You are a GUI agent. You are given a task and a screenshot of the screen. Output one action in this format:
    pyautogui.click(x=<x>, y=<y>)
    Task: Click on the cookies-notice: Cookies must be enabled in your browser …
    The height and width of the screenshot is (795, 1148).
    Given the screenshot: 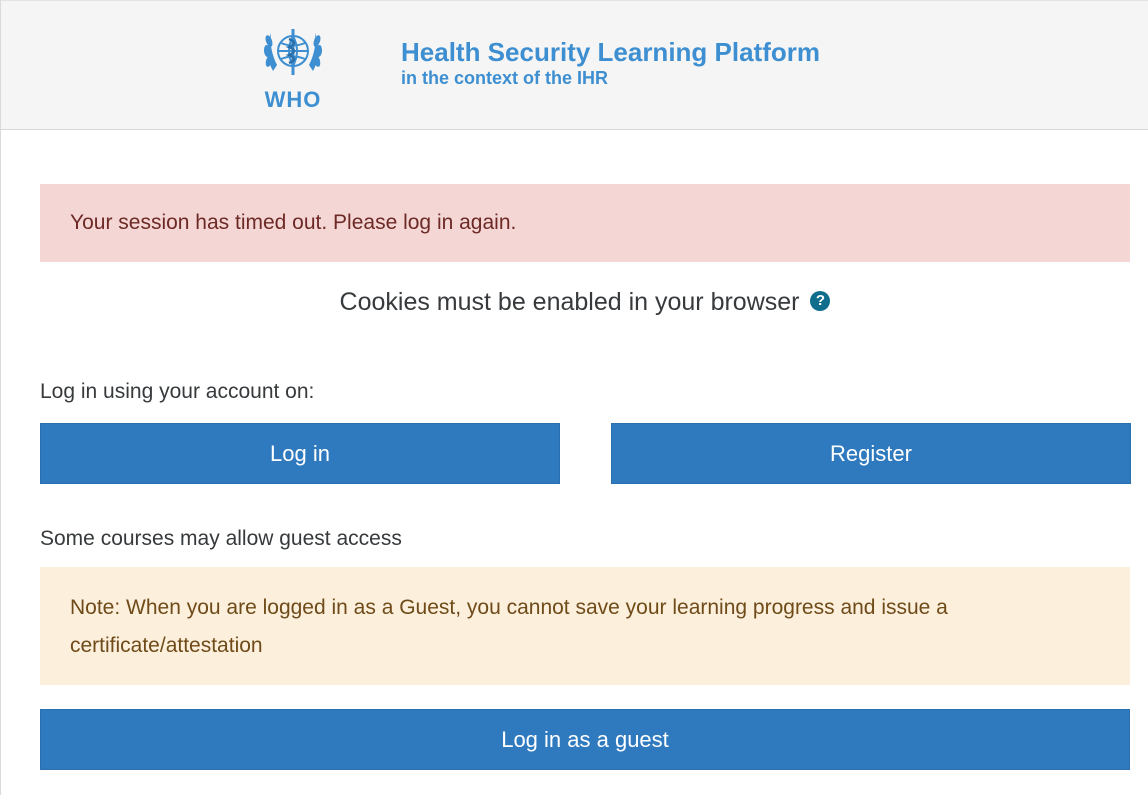 What is the action you would take?
    pyautogui.click(x=585, y=302)
    